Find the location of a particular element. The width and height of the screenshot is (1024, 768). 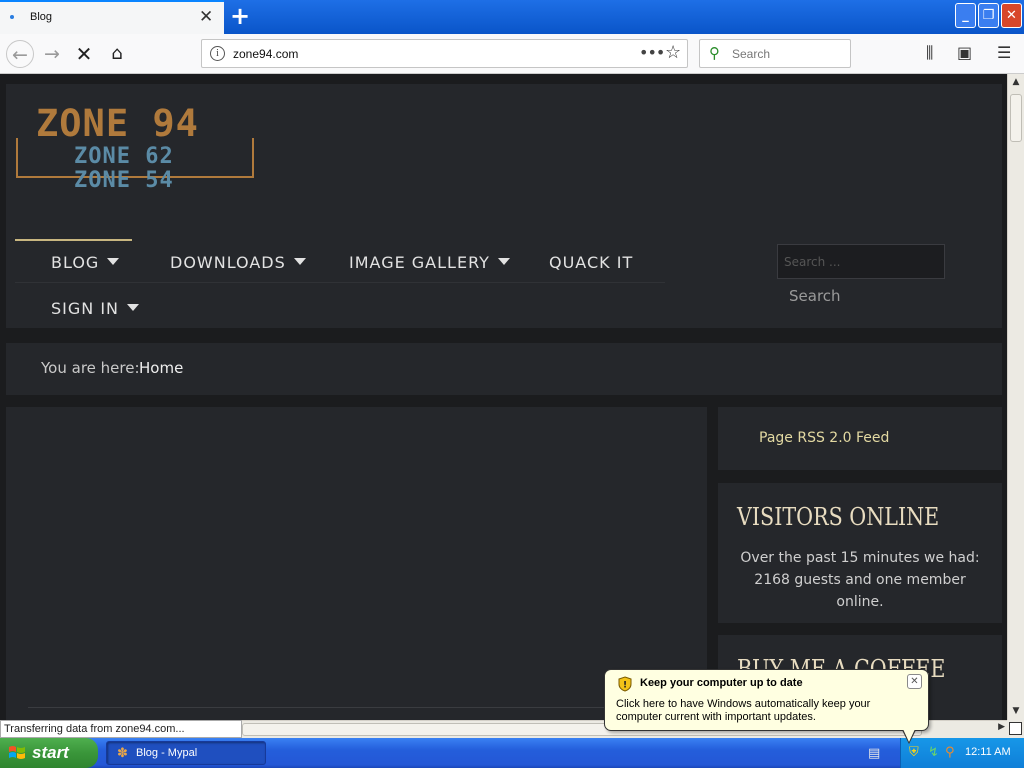

menu-item-image-gallery: IMAGE GALLERY is located at coordinates (429, 262).